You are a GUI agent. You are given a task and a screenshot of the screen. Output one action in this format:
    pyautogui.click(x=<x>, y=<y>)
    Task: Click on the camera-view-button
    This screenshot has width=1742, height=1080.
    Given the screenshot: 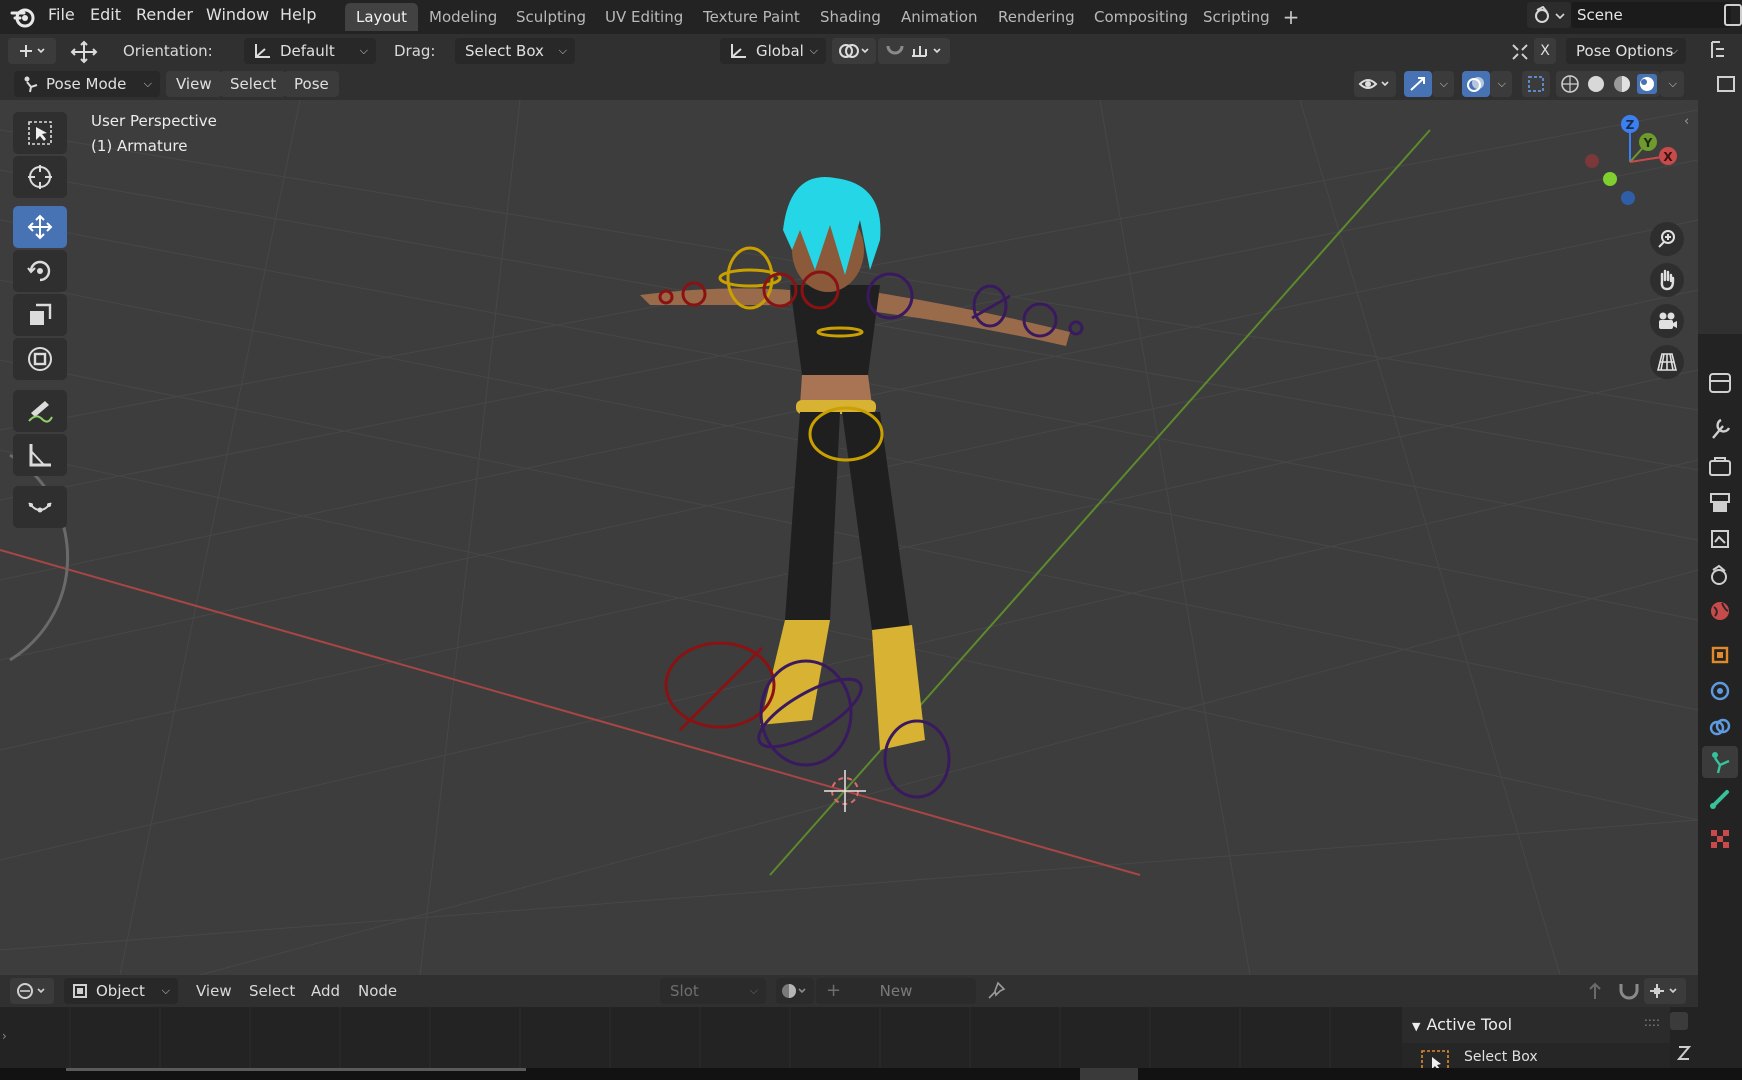 What is the action you would take?
    pyautogui.click(x=1667, y=321)
    